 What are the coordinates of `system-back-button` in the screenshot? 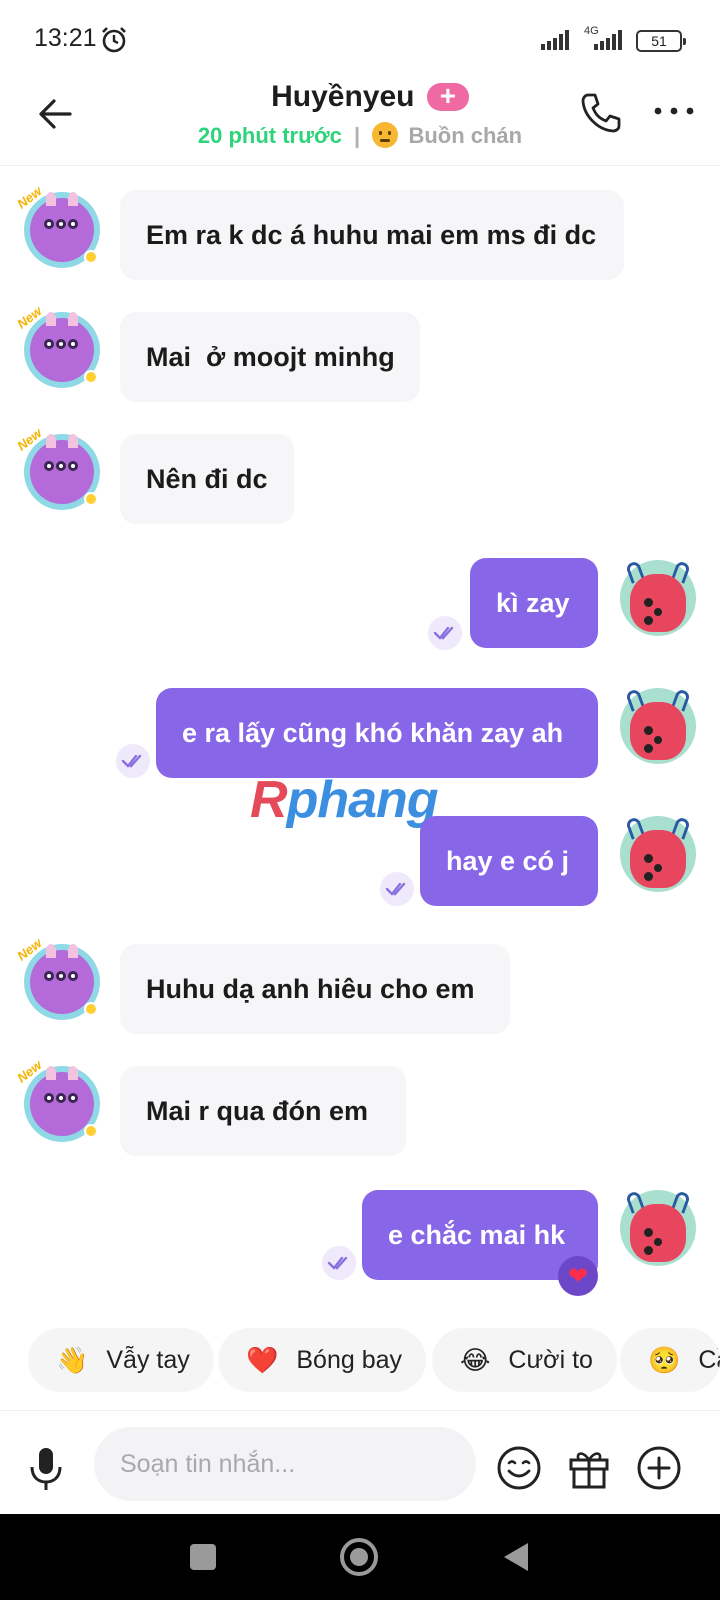 It's located at (516, 1557).